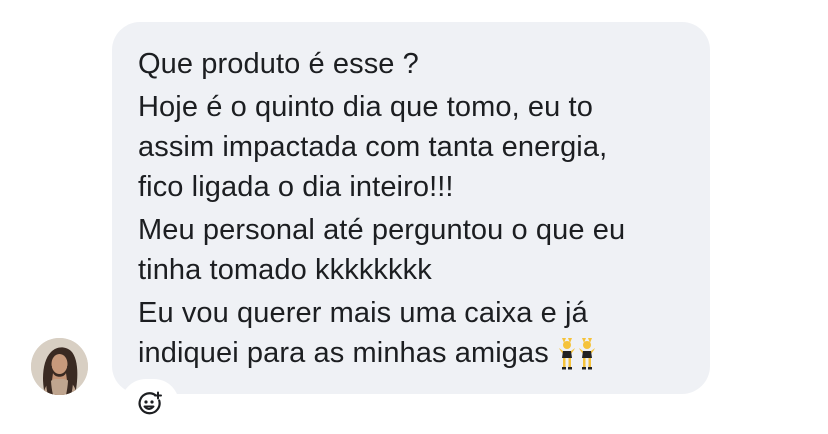 This screenshot has height=434, width=828. I want to click on user-avatar-icon, so click(59, 366).